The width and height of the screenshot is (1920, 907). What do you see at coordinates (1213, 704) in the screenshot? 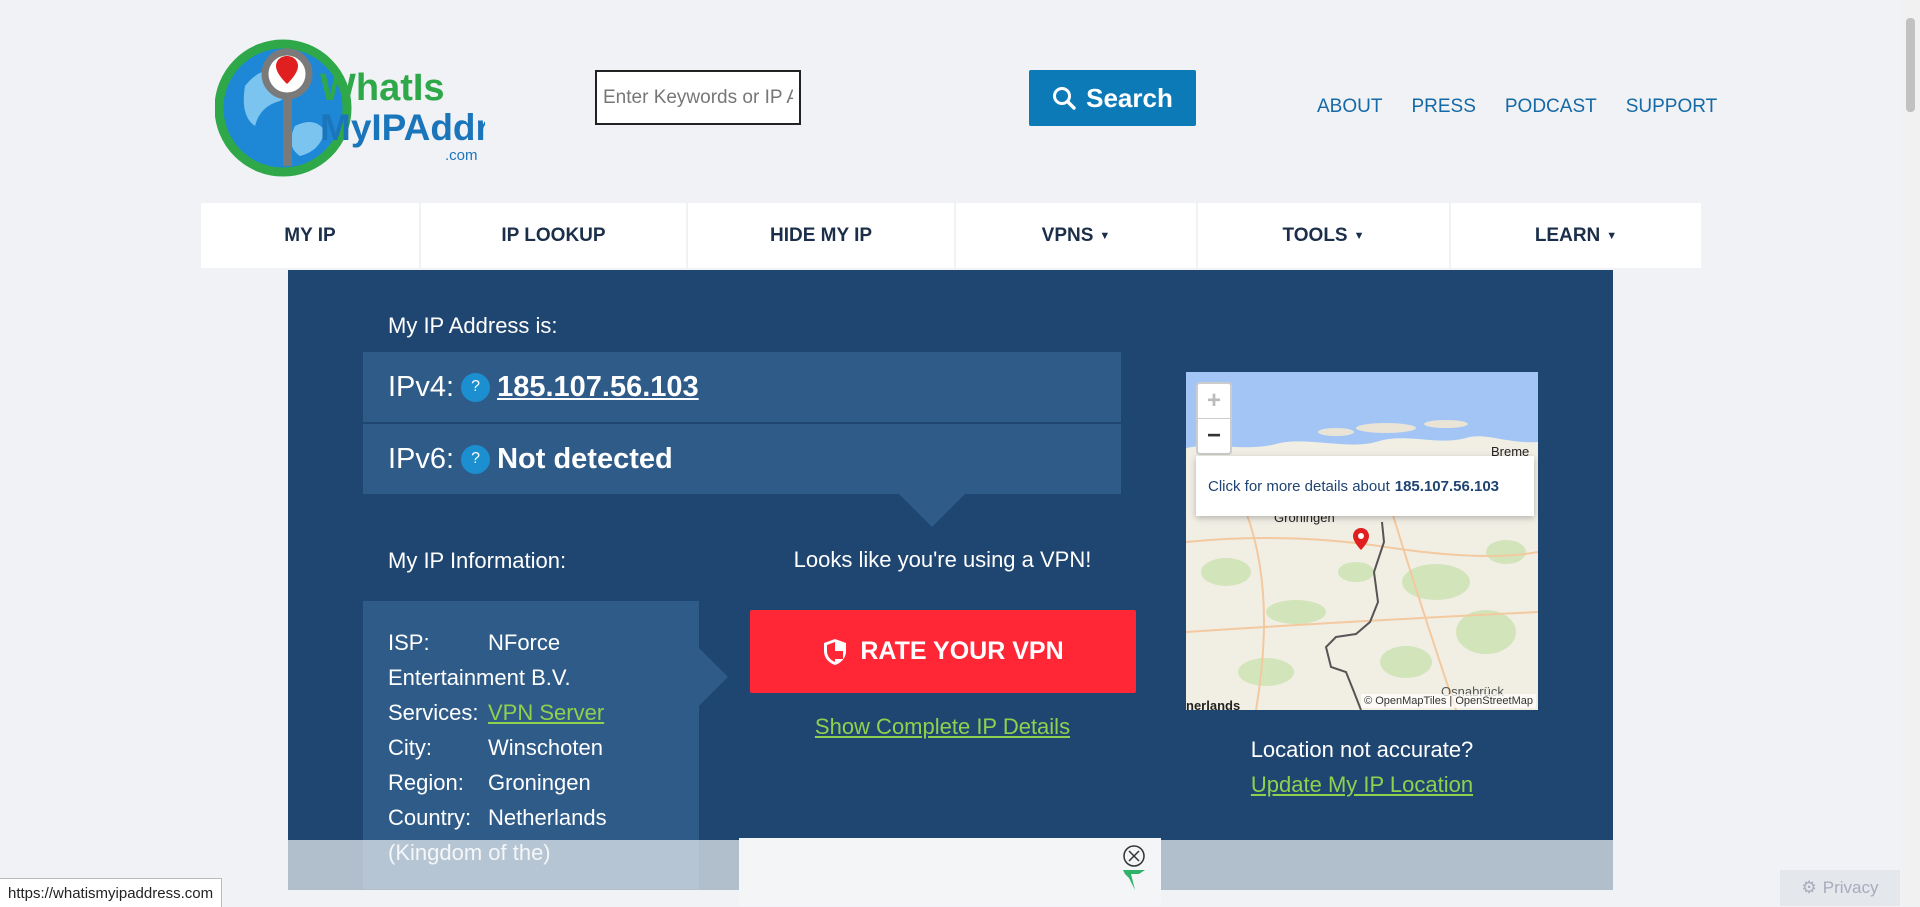
I see `map-country-label: nerlands` at bounding box center [1213, 704].